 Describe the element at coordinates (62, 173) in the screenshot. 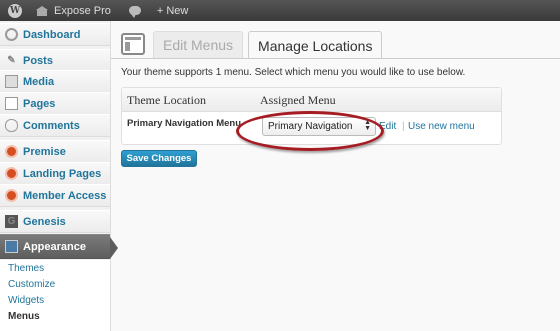

I see `sidebar-item-label: Landing Pages` at that location.